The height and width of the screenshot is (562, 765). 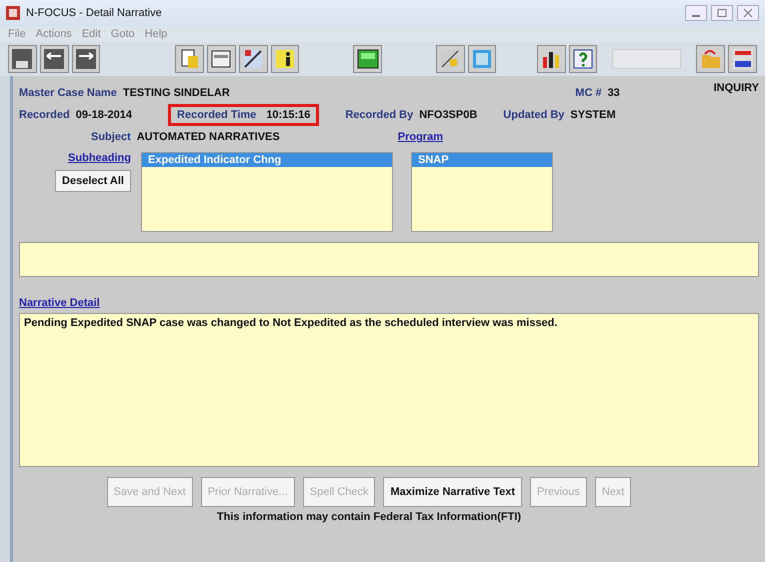 I want to click on document-icon, so click(x=189, y=59).